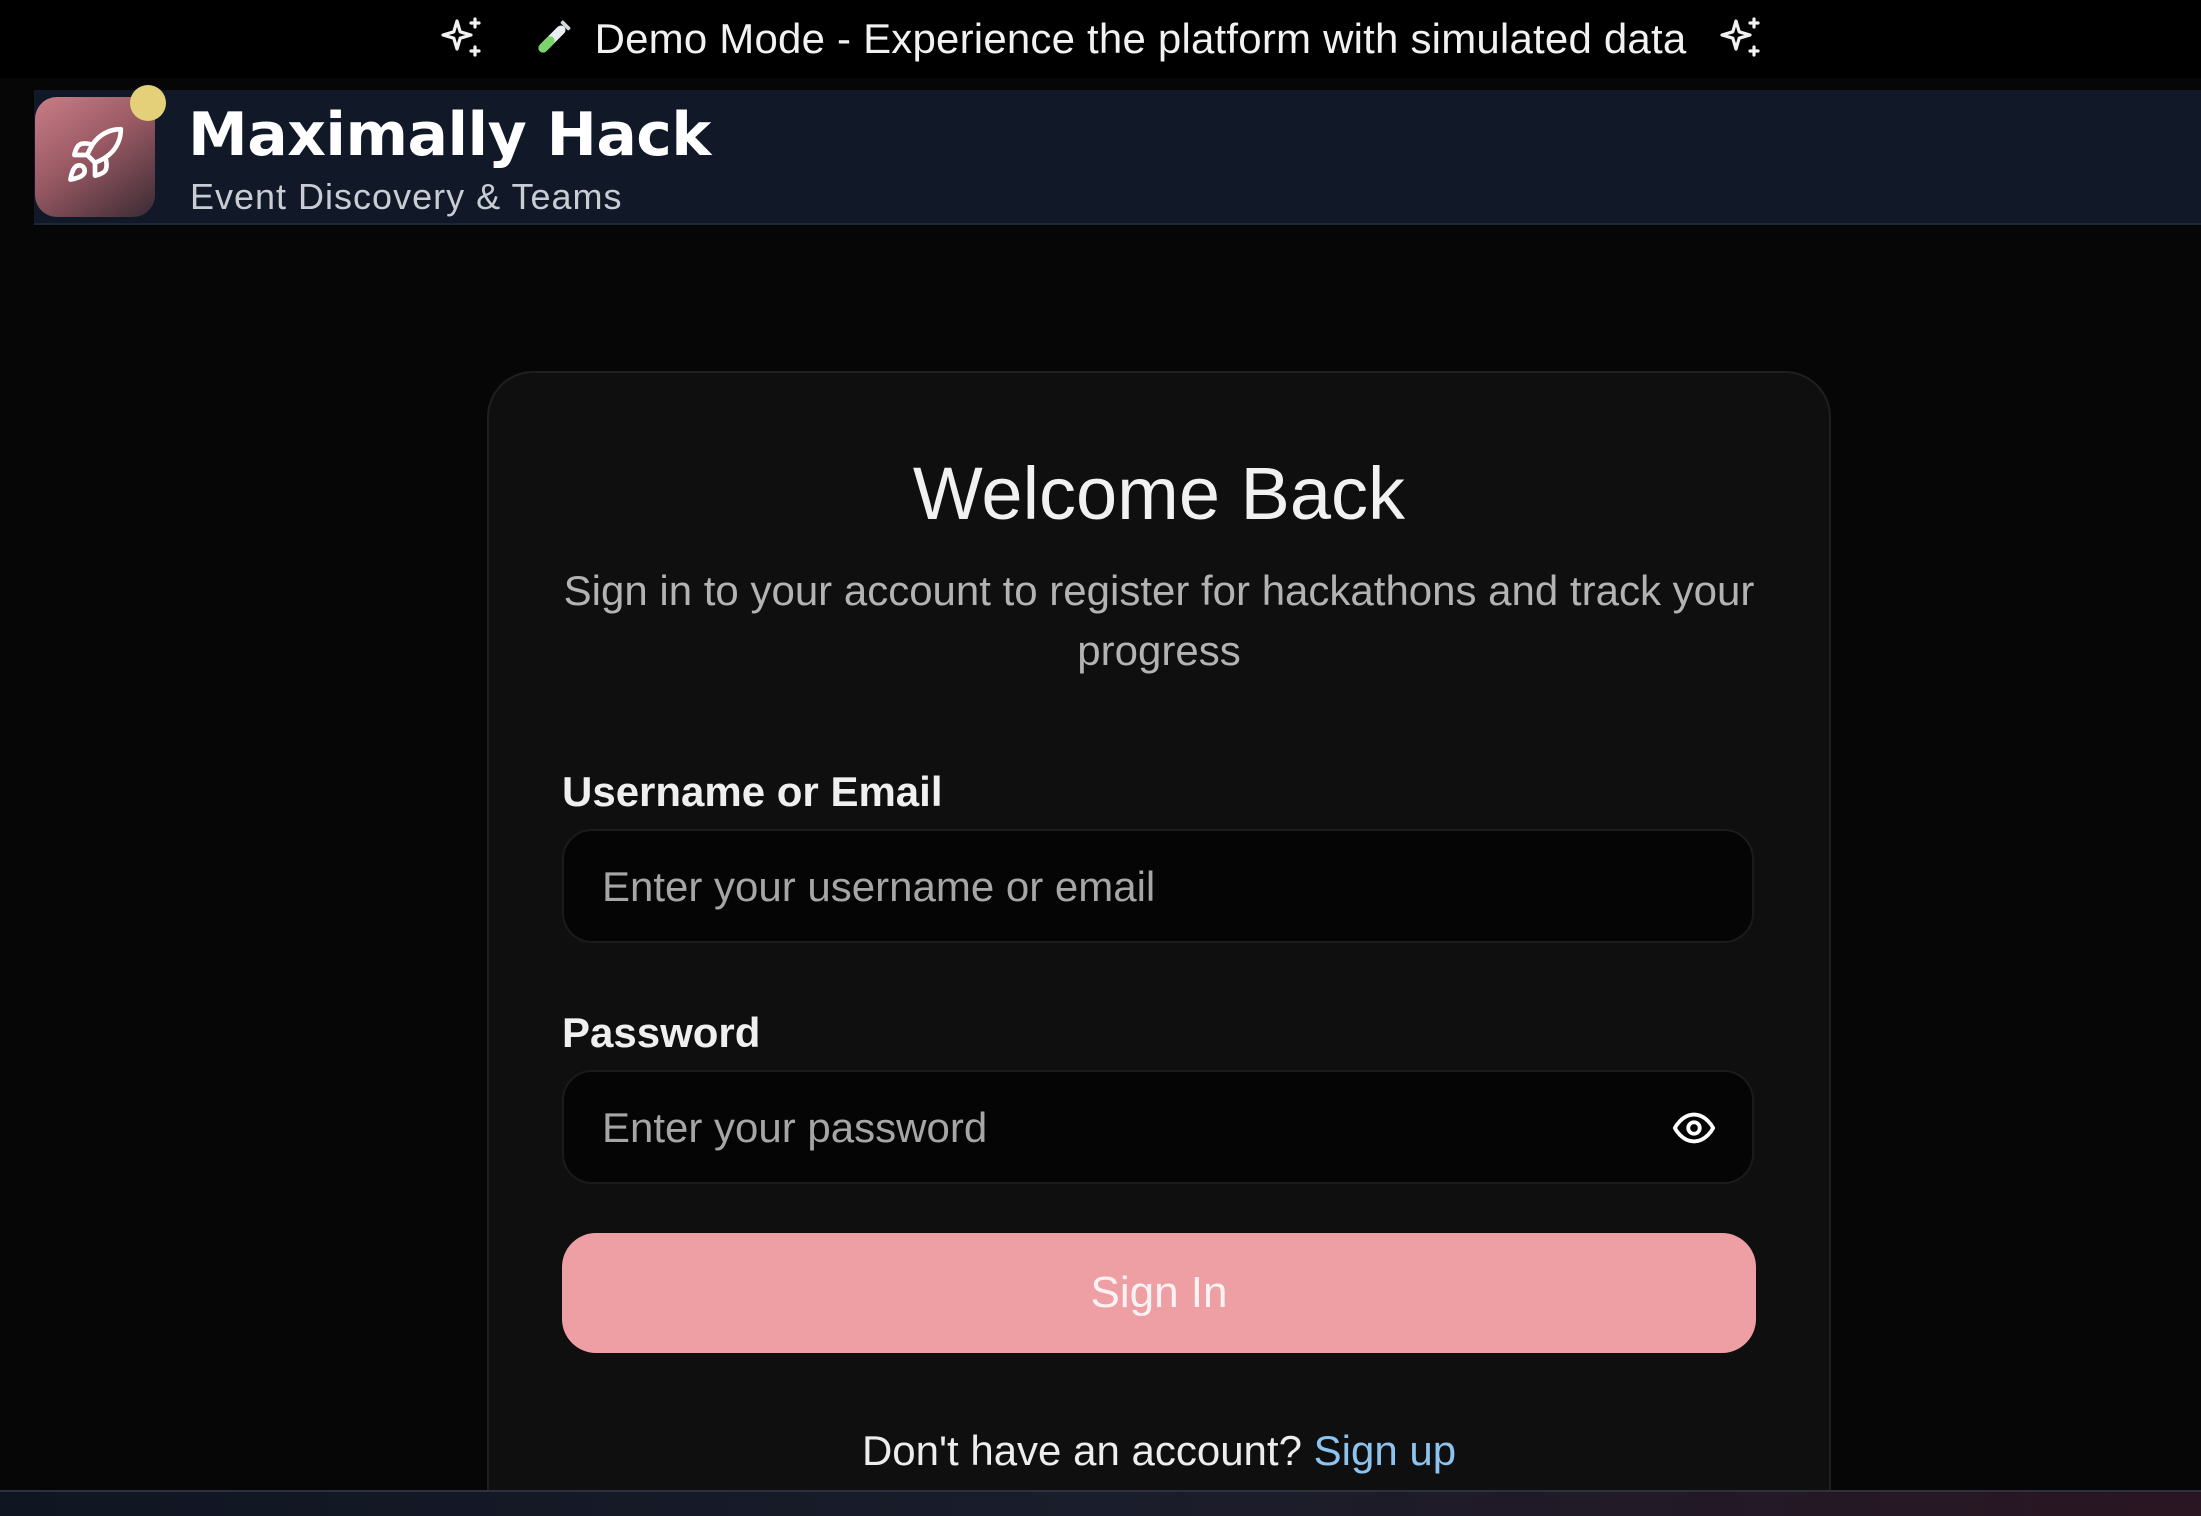 The image size is (2201, 1516). What do you see at coordinates (1117, 155) in the screenshot?
I see `app-header: Maximally Hack Event Discovery & Teams` at bounding box center [1117, 155].